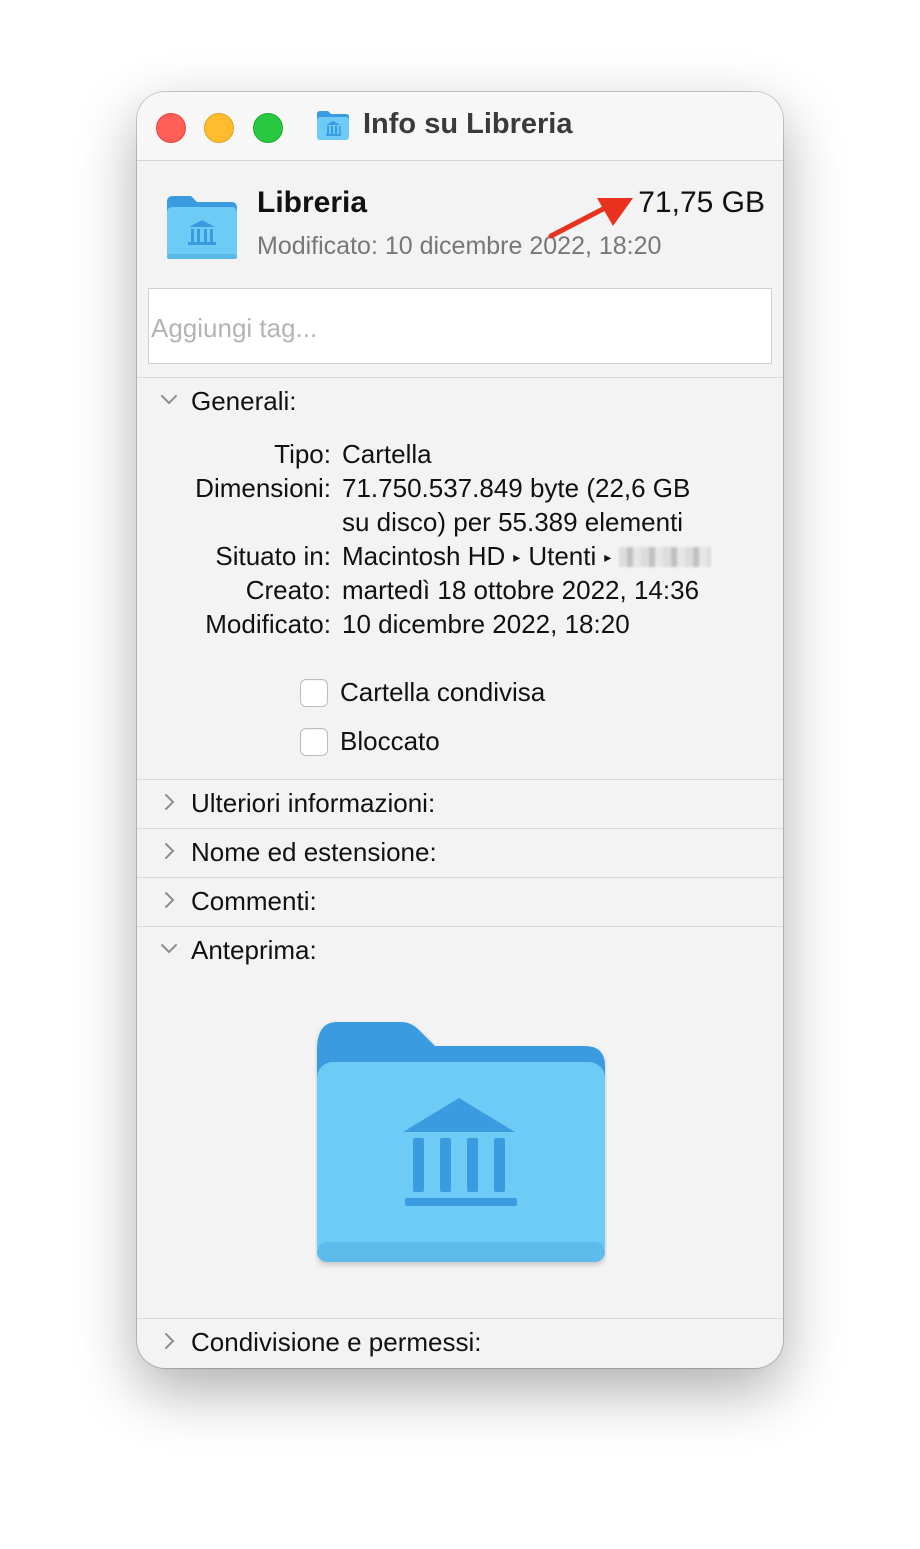 This screenshot has height=1549, width=920. I want to click on section-name-extension: Nome ed estensione:, so click(460, 857).